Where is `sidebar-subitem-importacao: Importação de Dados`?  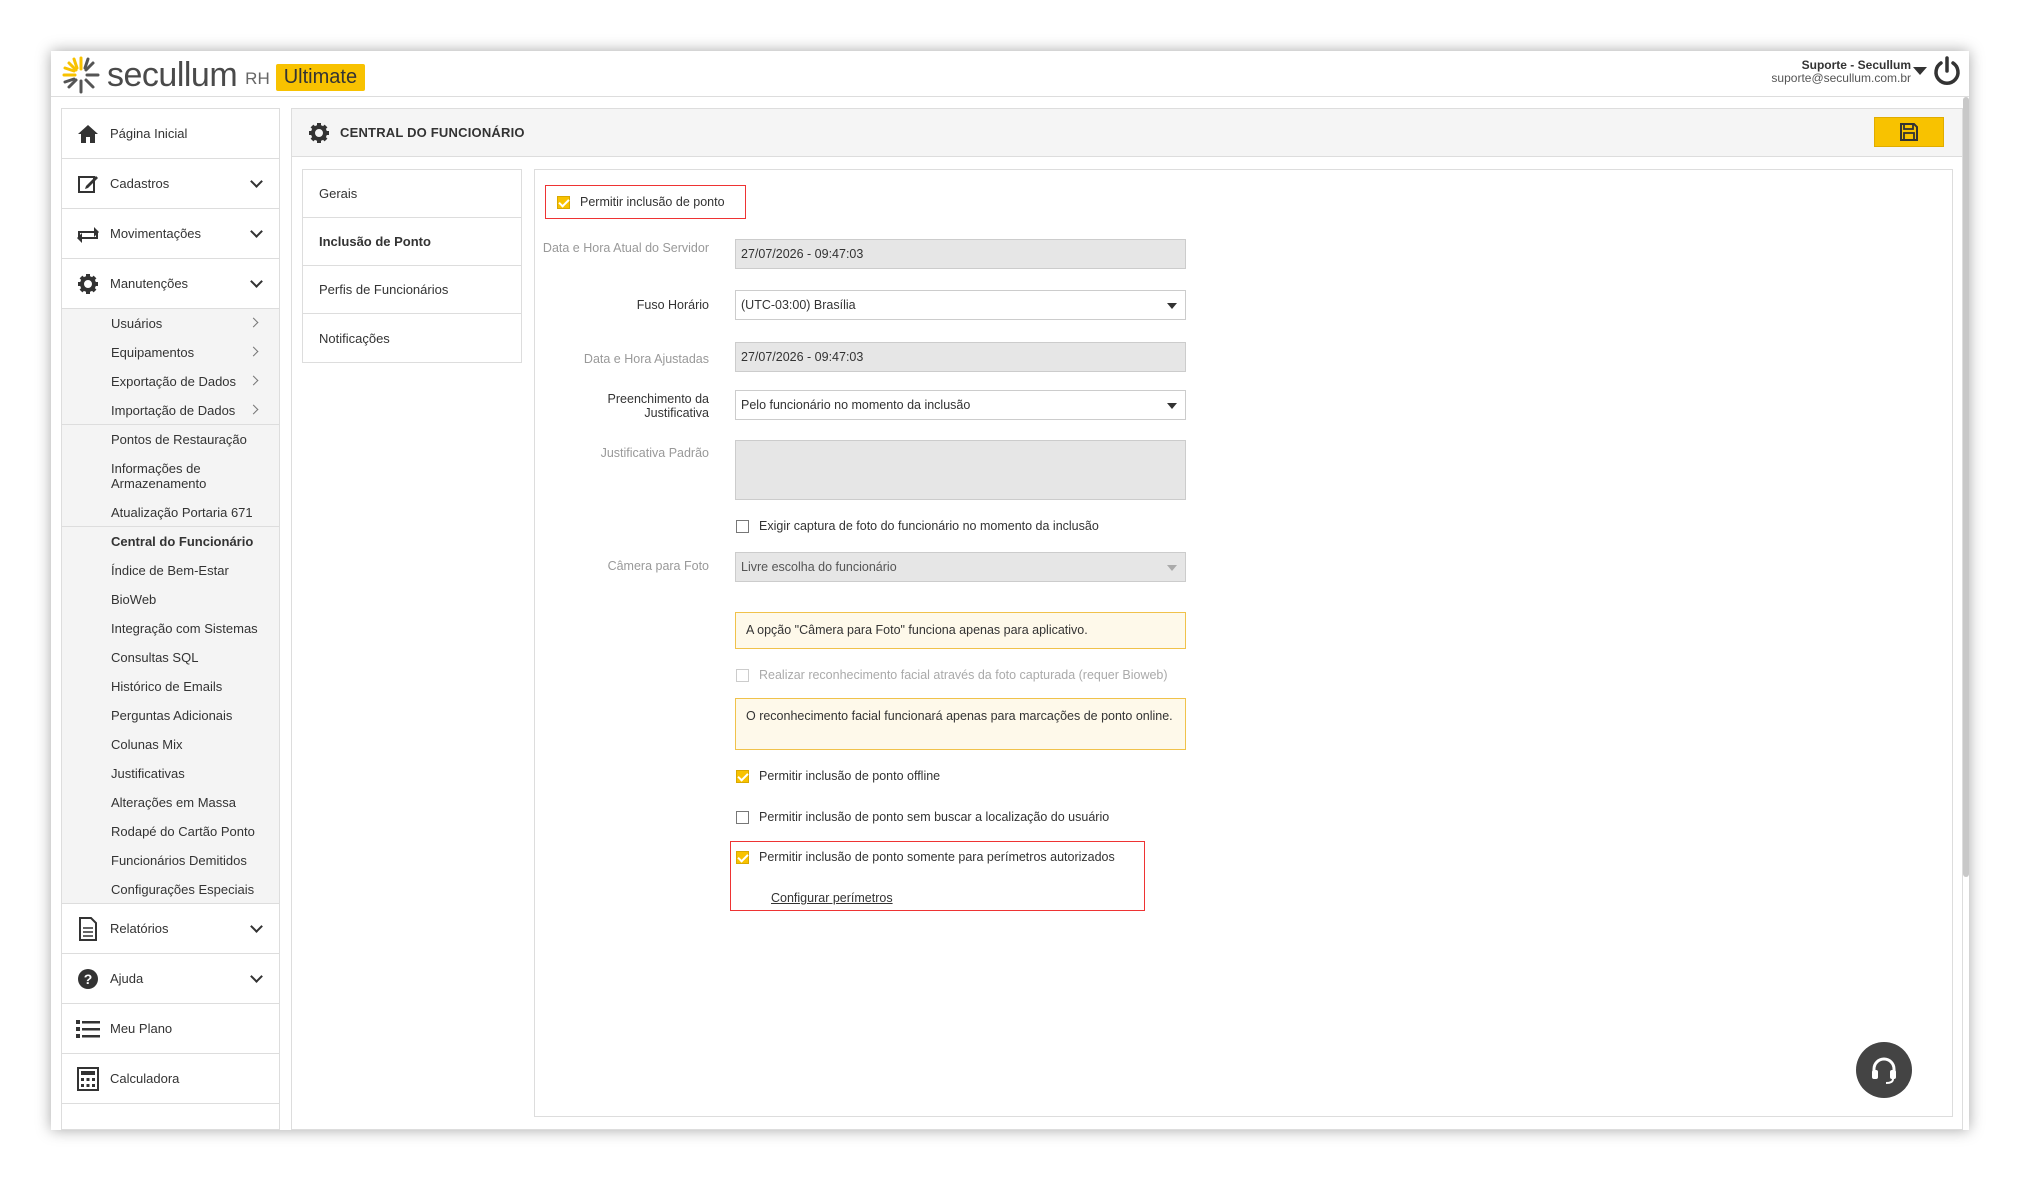
sidebar-subitem-importacao: Importação de Dados is located at coordinates (170, 410).